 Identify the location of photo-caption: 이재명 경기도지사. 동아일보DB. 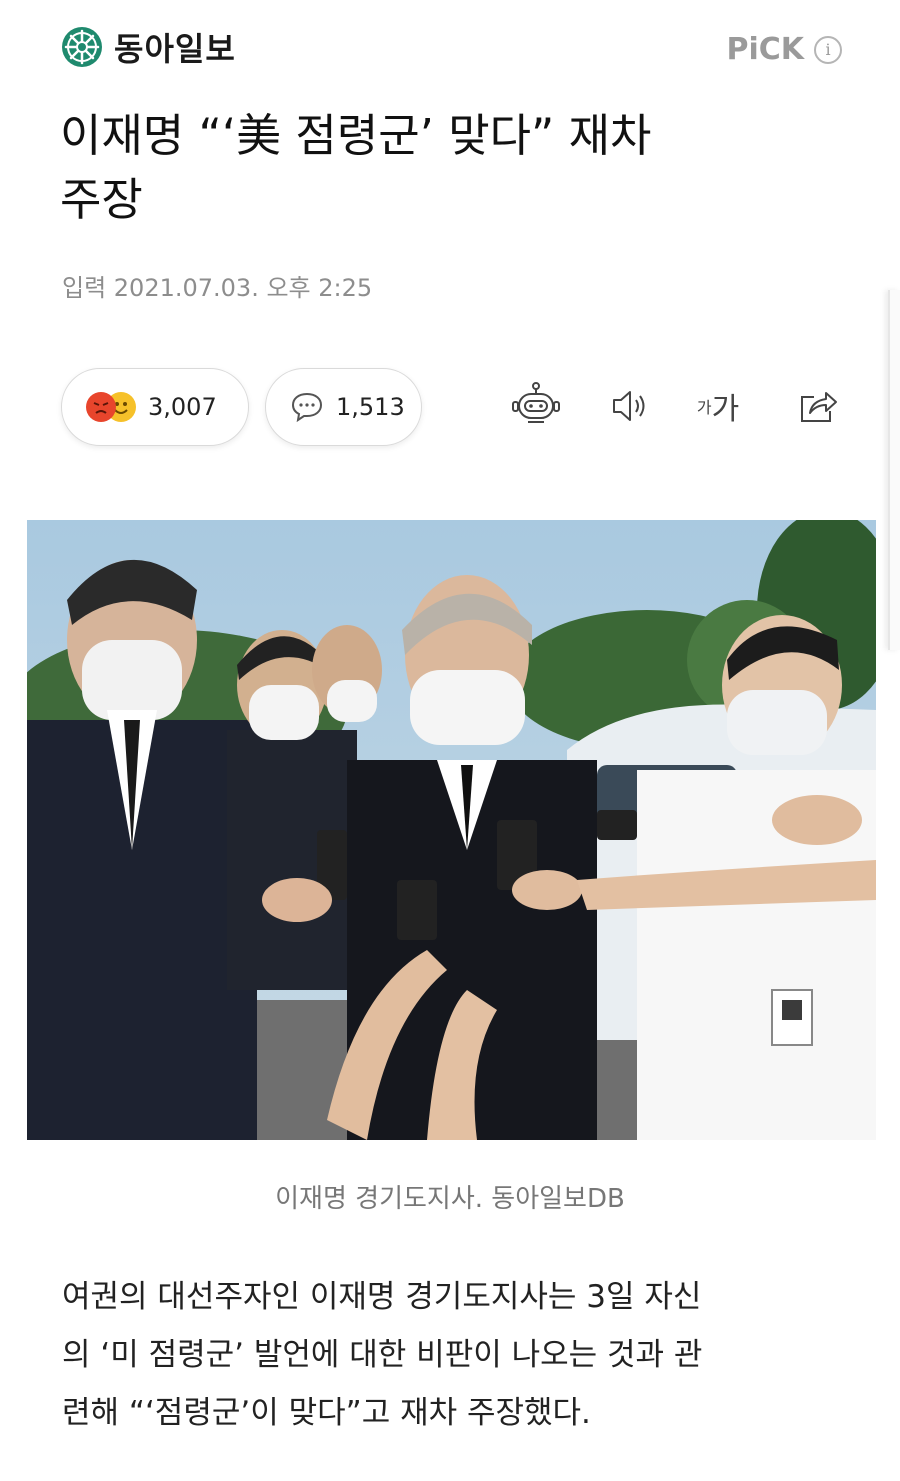
(450, 1199).